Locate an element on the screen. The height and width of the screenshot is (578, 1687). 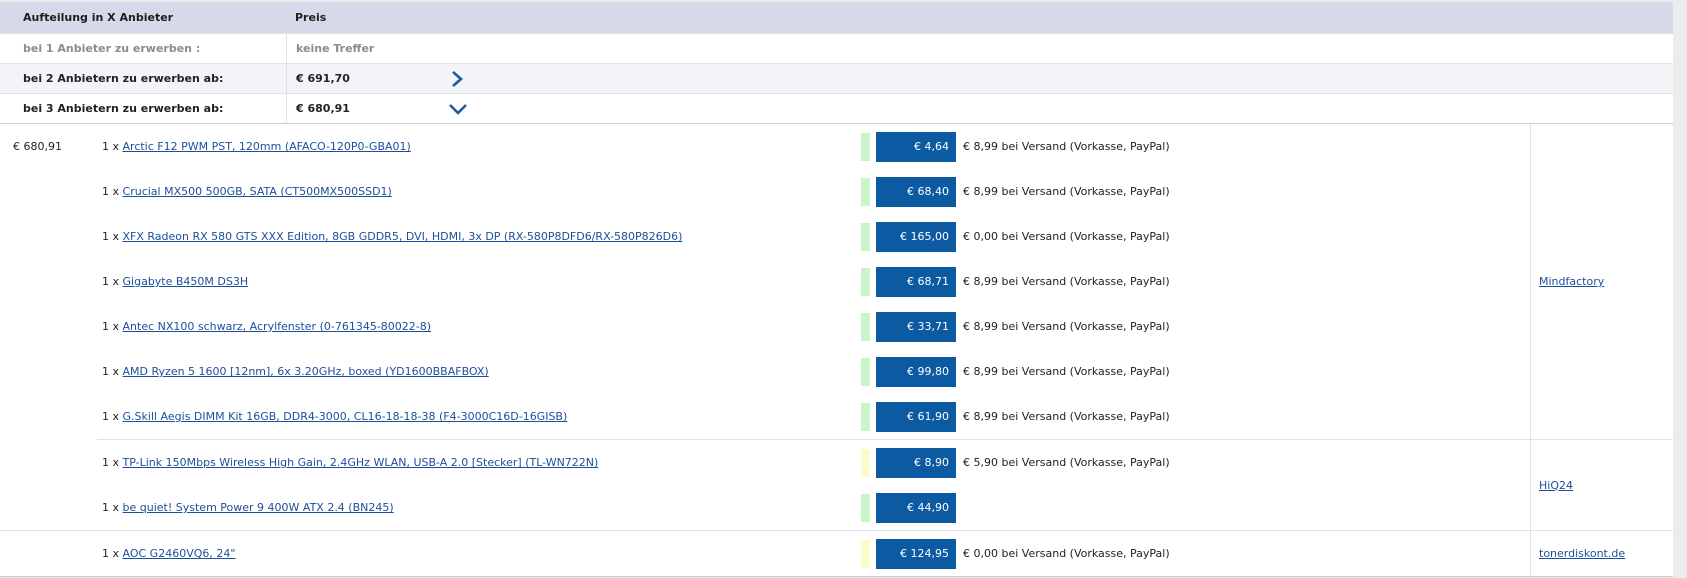
split-row-3-vendors: bei 3 Anbietern zu erwerben ab: € 680,91 is located at coordinates (836, 108).